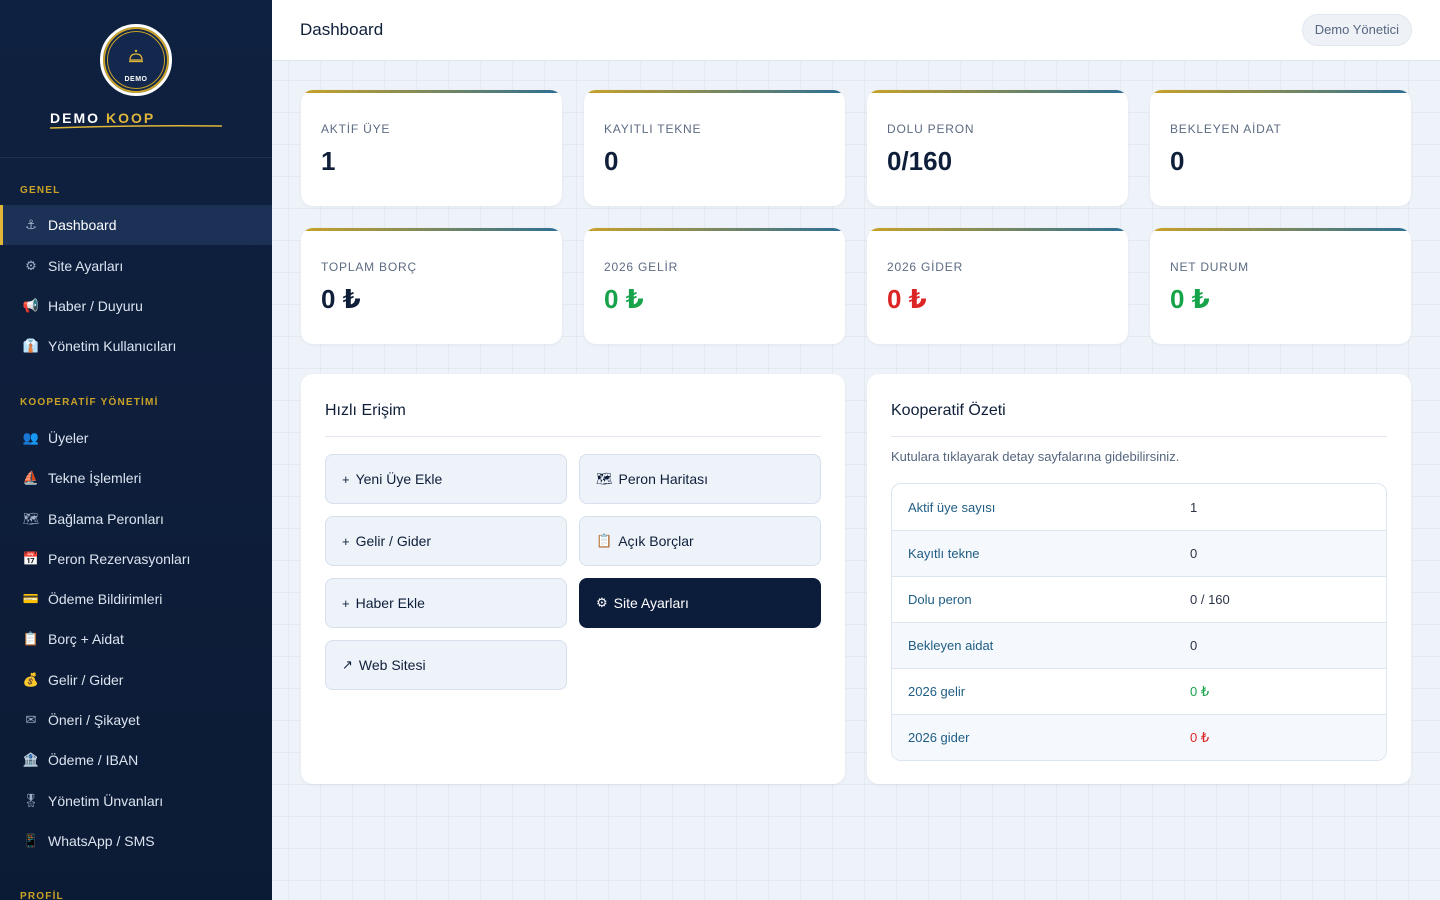 Image resolution: width=1440 pixels, height=900 pixels. What do you see at coordinates (136, 79) in the screenshot?
I see `logo-text: DEMO` at bounding box center [136, 79].